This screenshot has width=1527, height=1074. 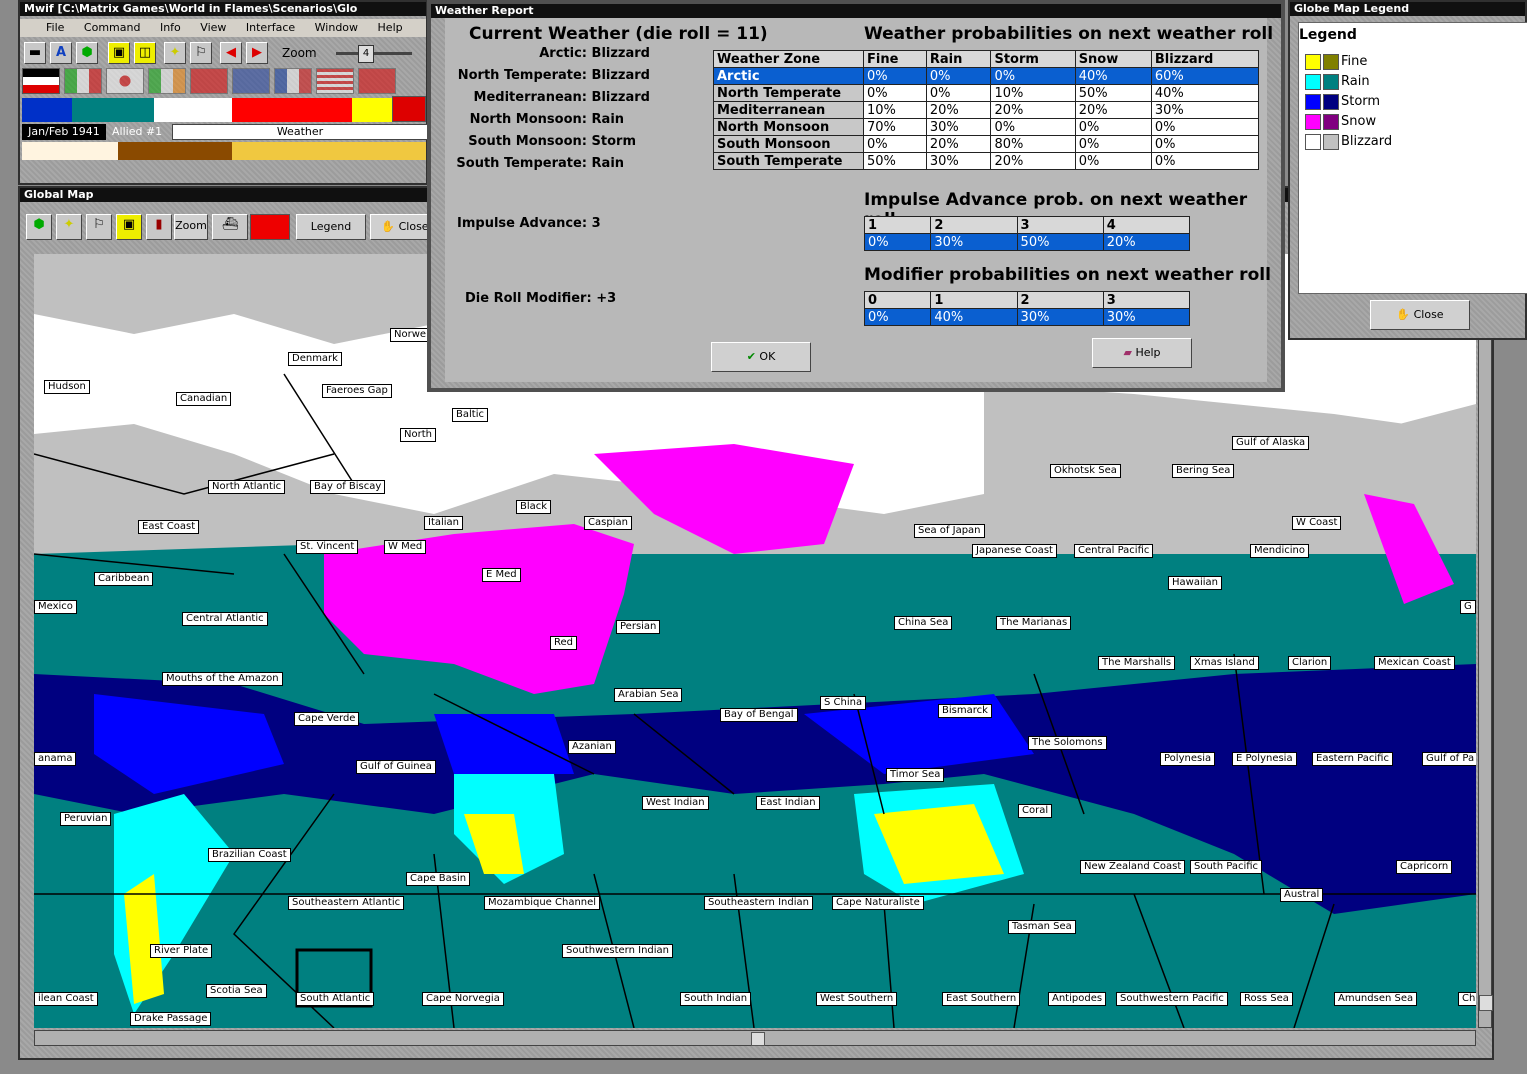 I want to click on legend-close-button: ✋ Close, so click(x=1420, y=315).